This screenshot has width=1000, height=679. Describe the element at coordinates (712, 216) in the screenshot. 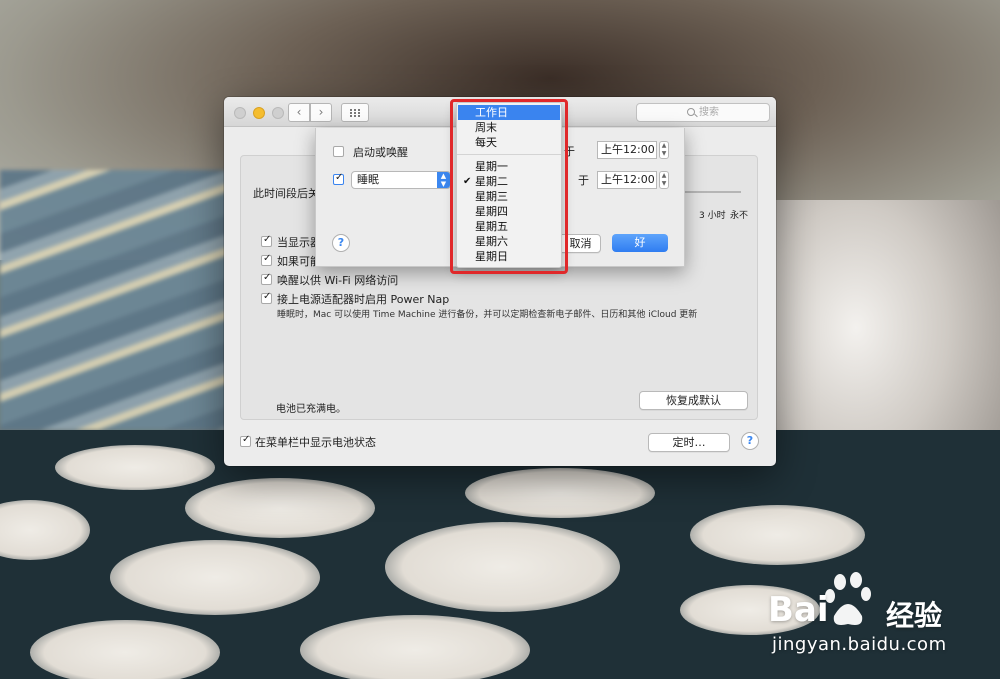

I see `slider-label-3h: 3 小时` at that location.